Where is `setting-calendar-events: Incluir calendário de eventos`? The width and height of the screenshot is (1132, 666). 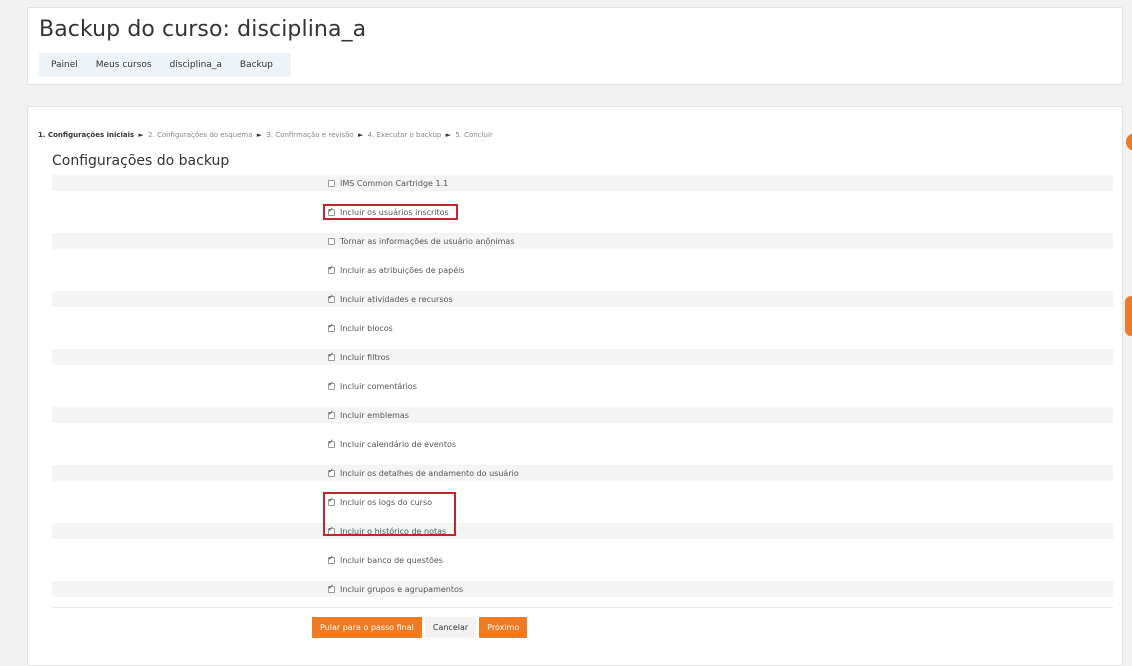 setting-calendar-events: Incluir calendário de eventos is located at coordinates (392, 444).